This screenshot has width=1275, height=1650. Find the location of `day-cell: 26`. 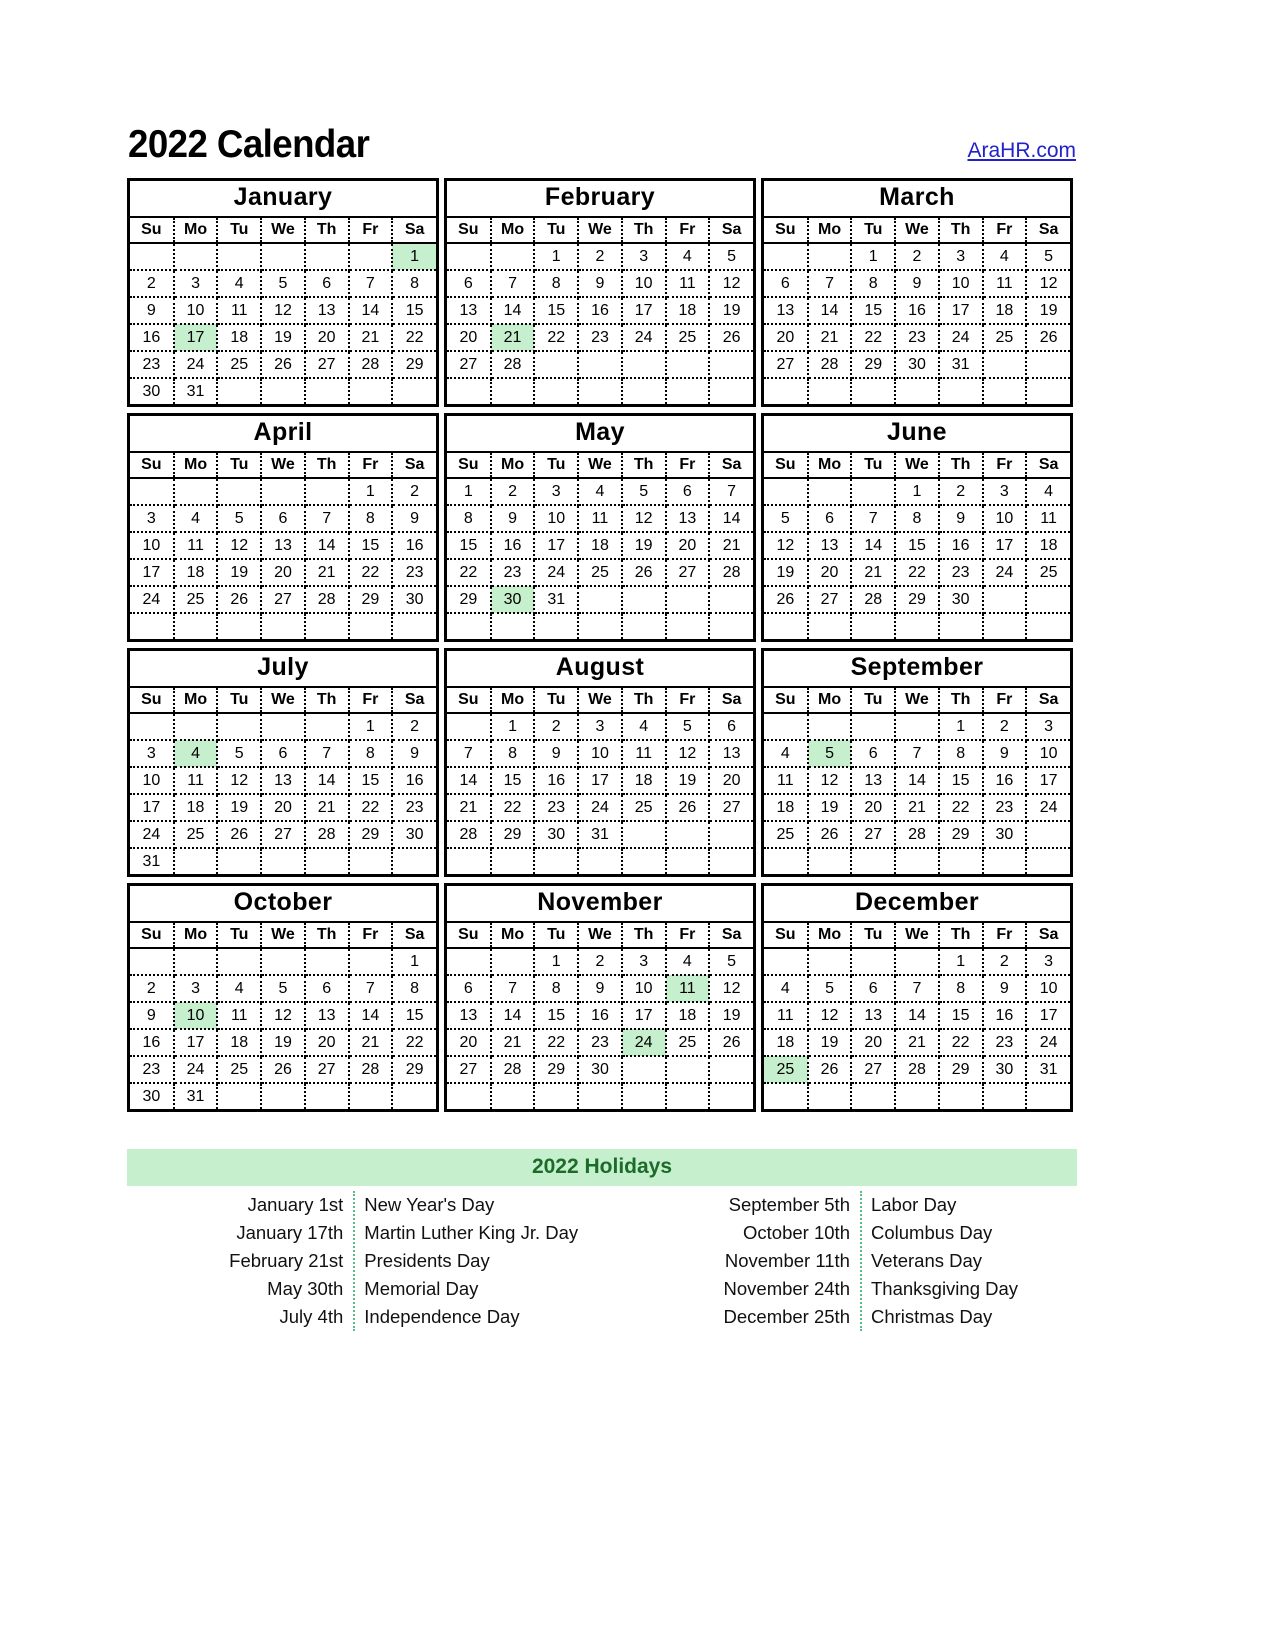

day-cell: 26 is located at coordinates (731, 338).